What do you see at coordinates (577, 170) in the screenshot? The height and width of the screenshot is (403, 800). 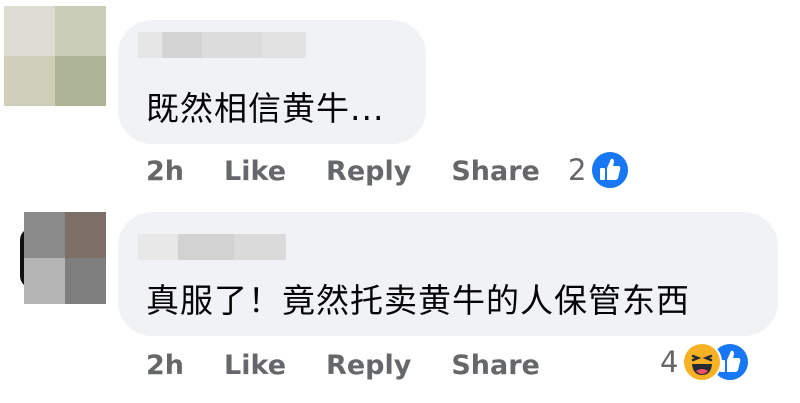 I see `reaction-count: 2` at bounding box center [577, 170].